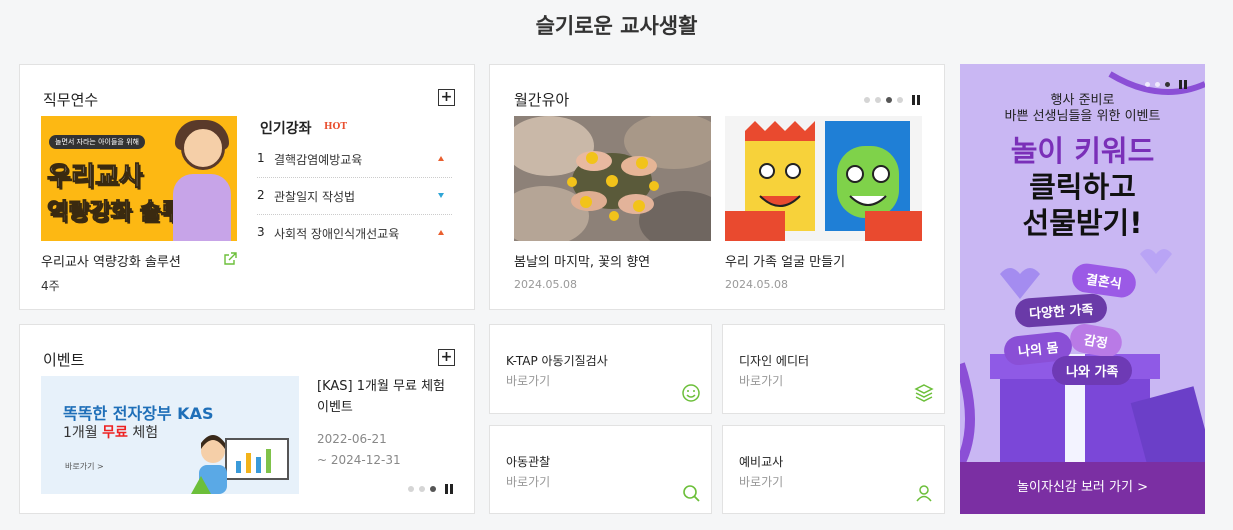 The height and width of the screenshot is (530, 1233). Describe the element at coordinates (1082, 488) in the screenshot. I see `ad-cta-button: 놀이자신감 보러 가기 >` at that location.